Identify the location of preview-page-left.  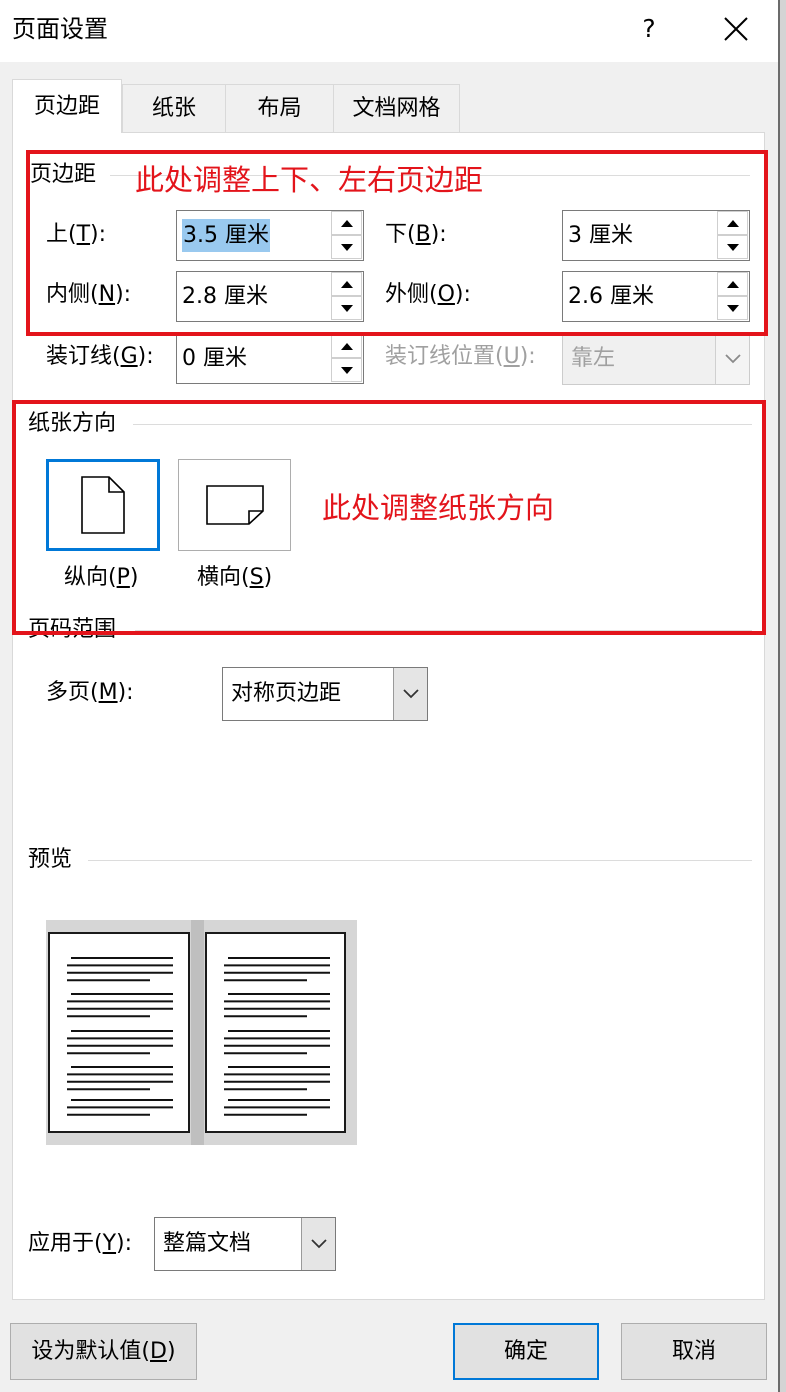
(119, 1032).